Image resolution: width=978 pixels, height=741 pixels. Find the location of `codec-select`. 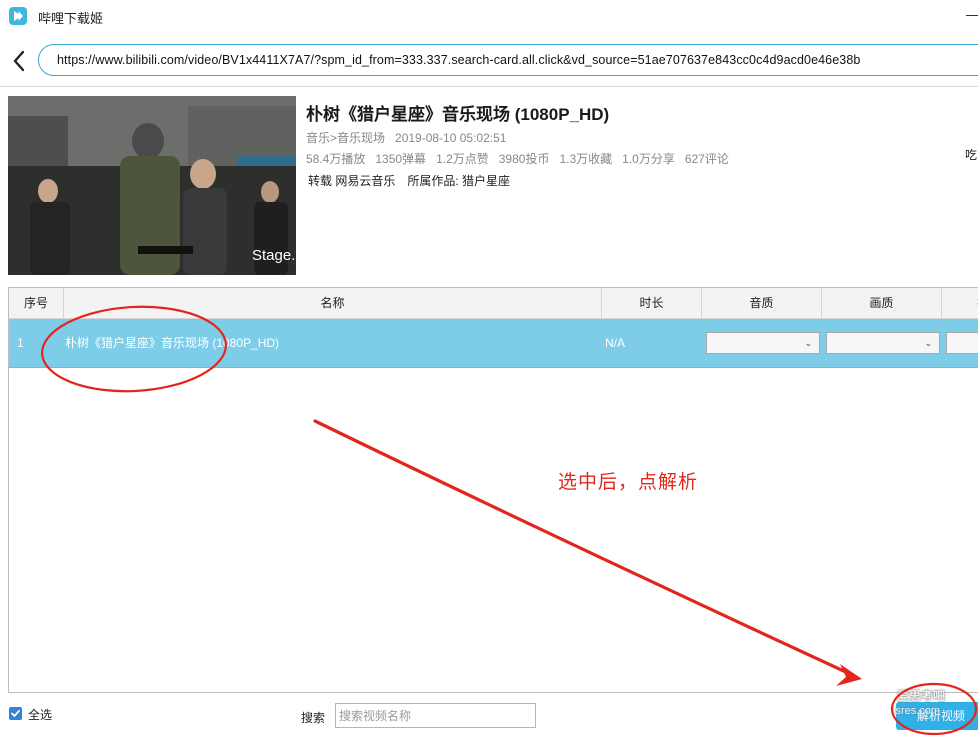

codec-select is located at coordinates (962, 343).